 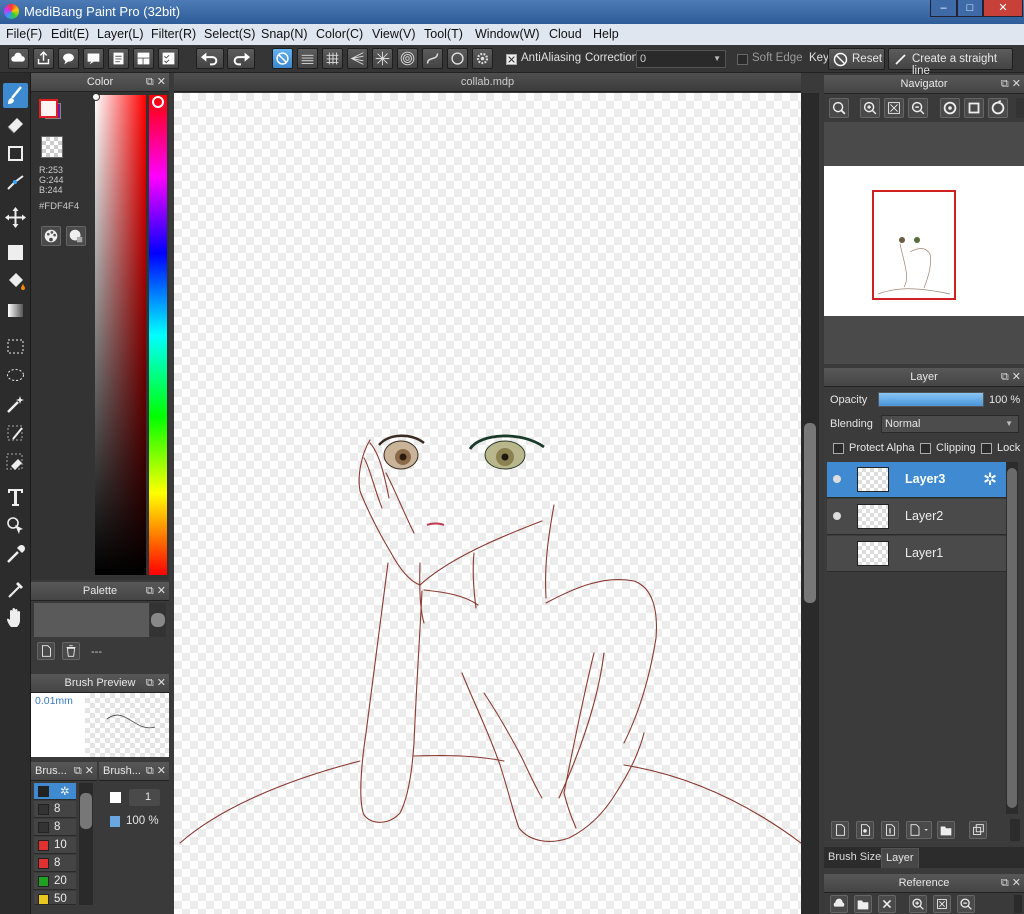 What do you see at coordinates (394, 34) in the screenshot?
I see `menu-view: View(V)` at bounding box center [394, 34].